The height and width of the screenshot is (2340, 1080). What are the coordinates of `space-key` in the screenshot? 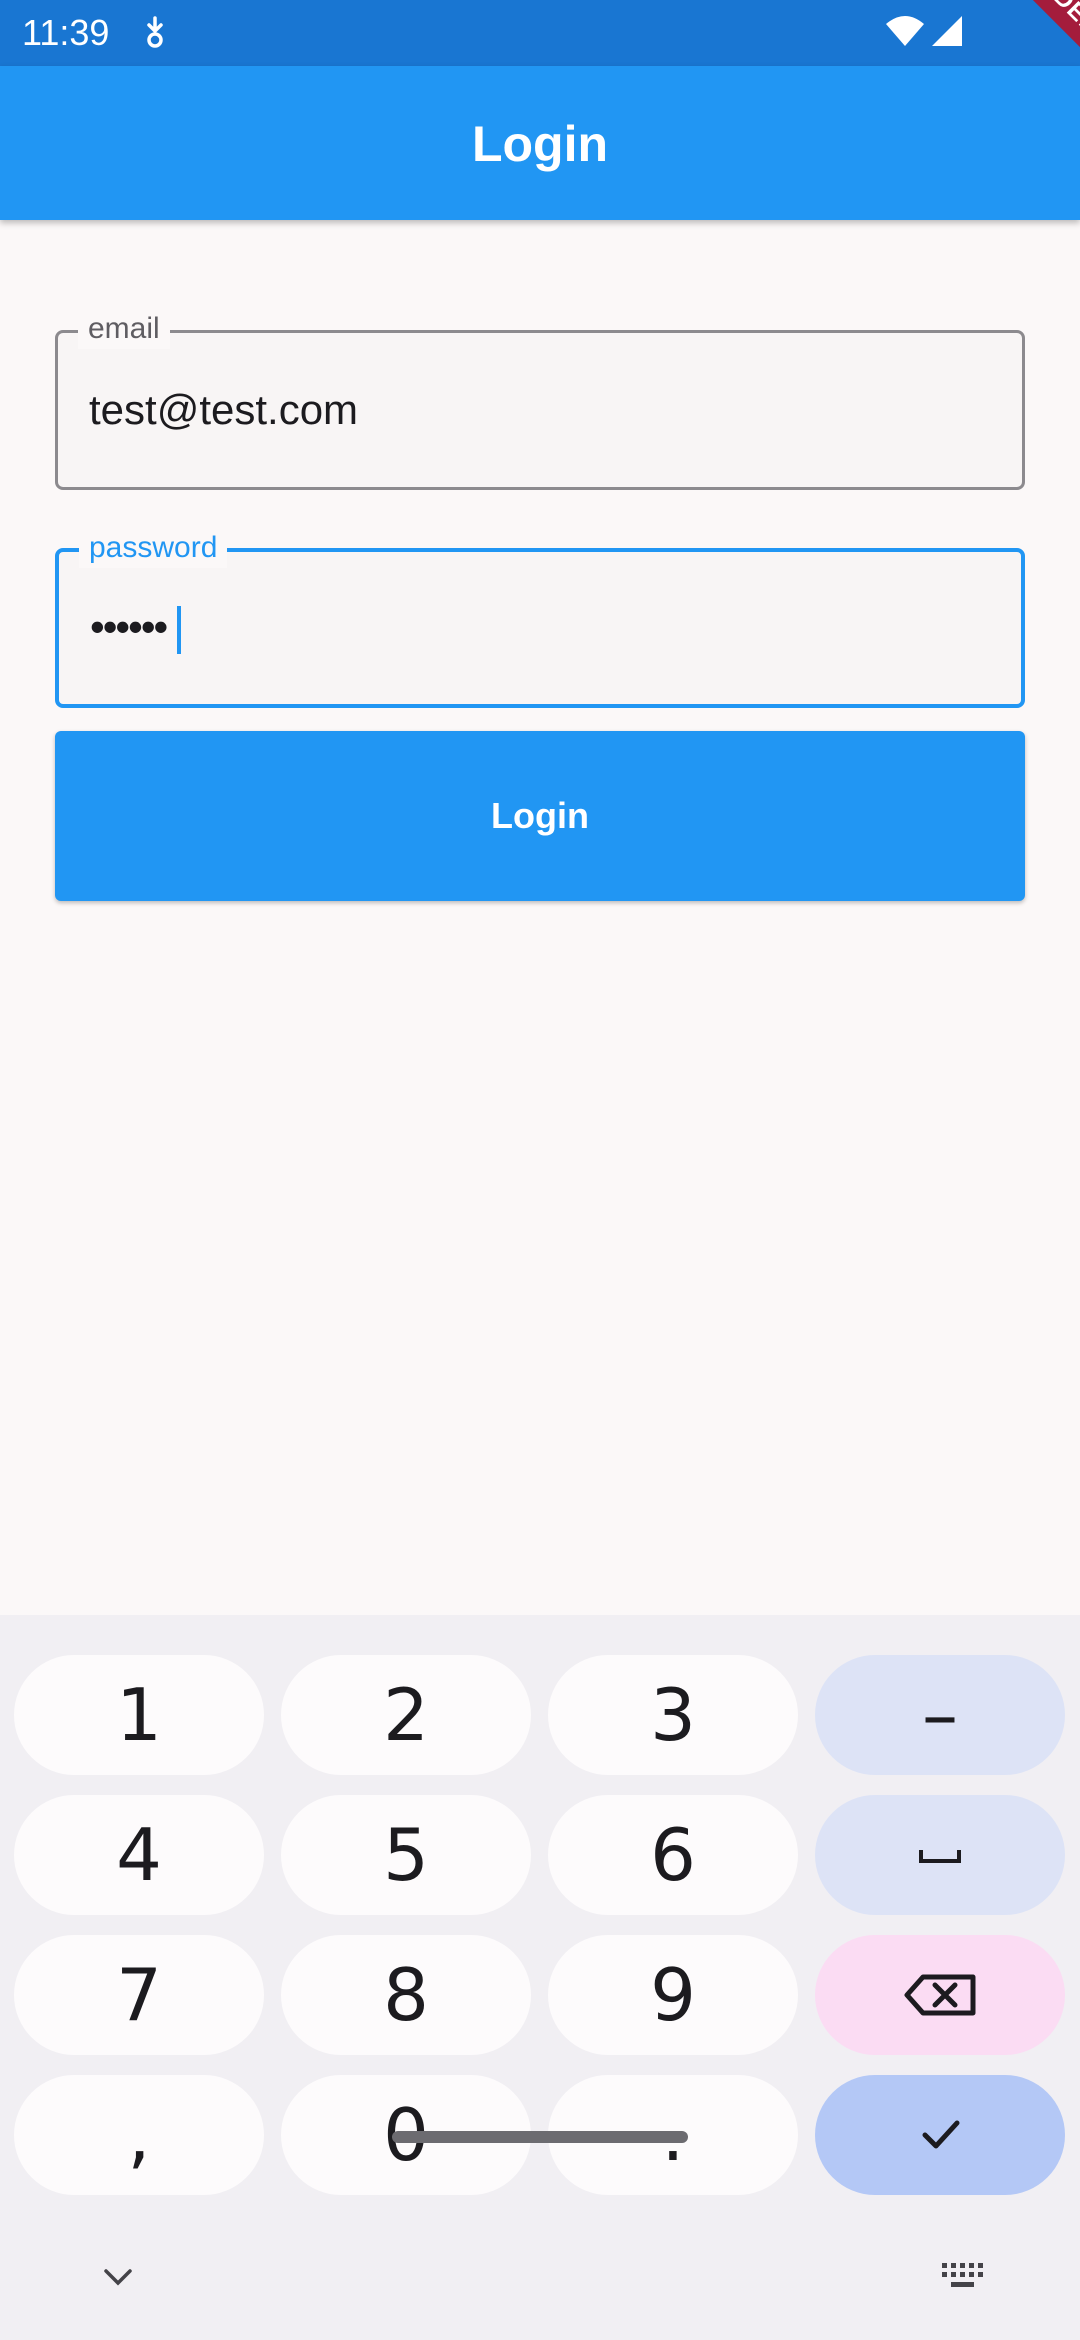 It's located at (940, 1855).